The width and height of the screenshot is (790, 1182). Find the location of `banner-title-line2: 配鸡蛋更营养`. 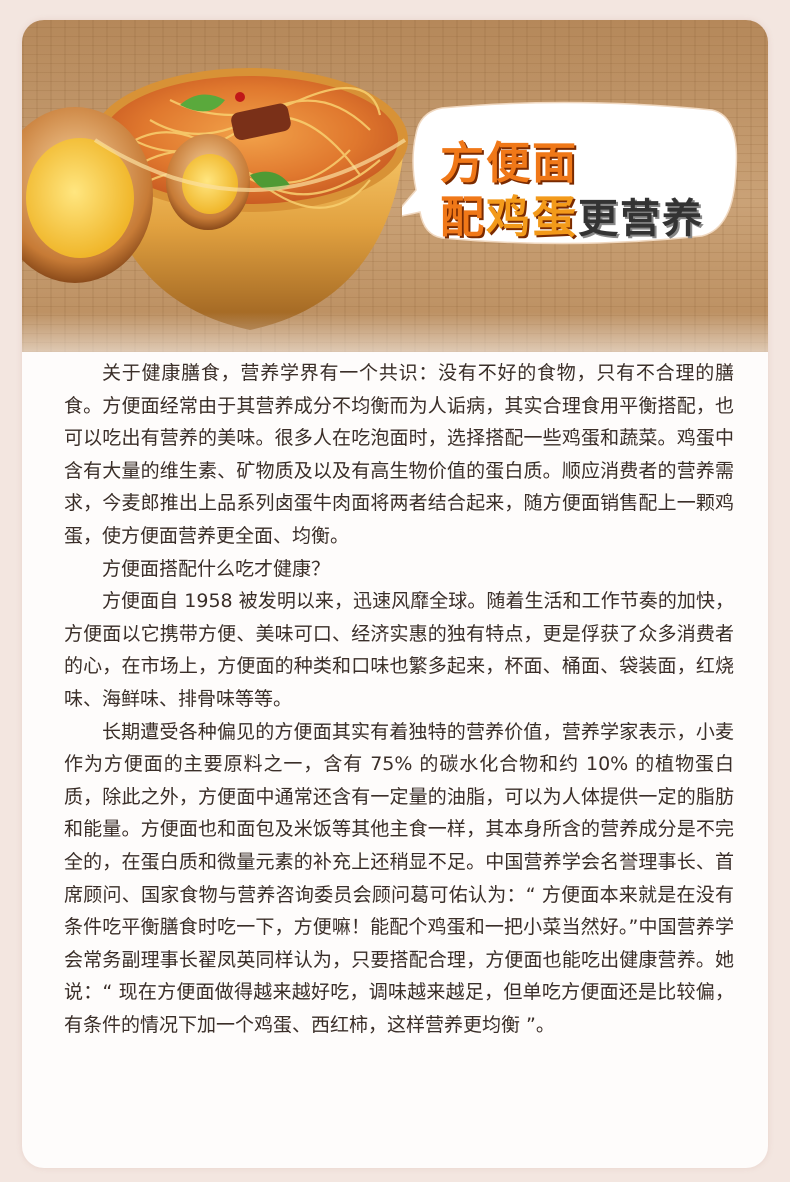

banner-title-line2: 配鸡蛋更营养 is located at coordinates (572, 219).